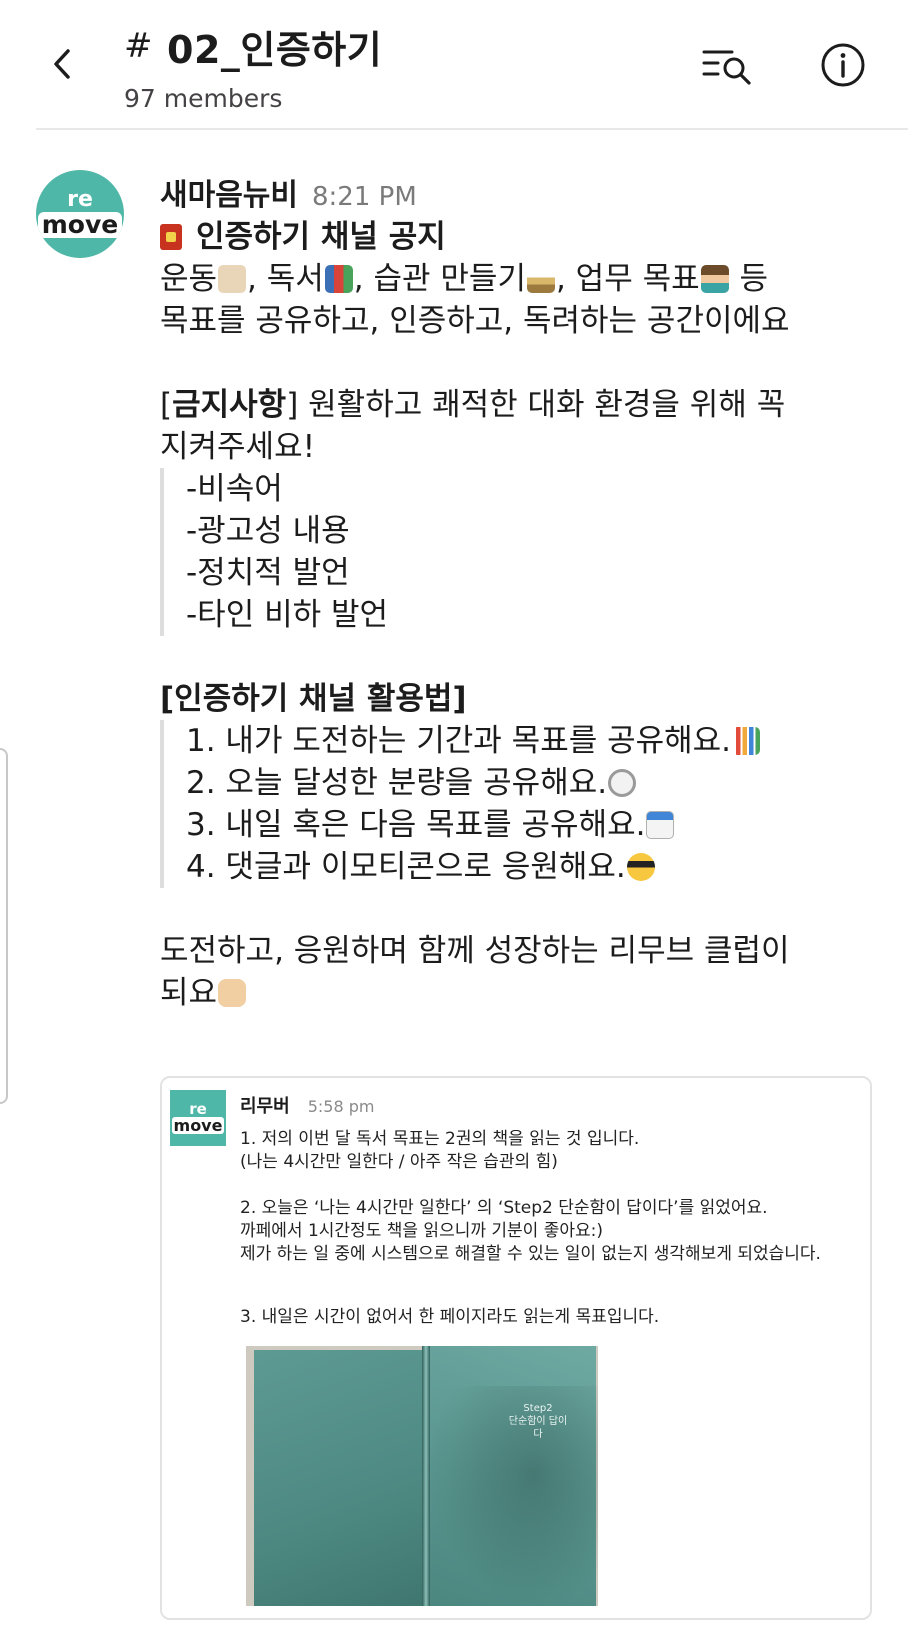 The image size is (908, 1644). I want to click on channel-title: # 02_인증하기, so click(253, 46).